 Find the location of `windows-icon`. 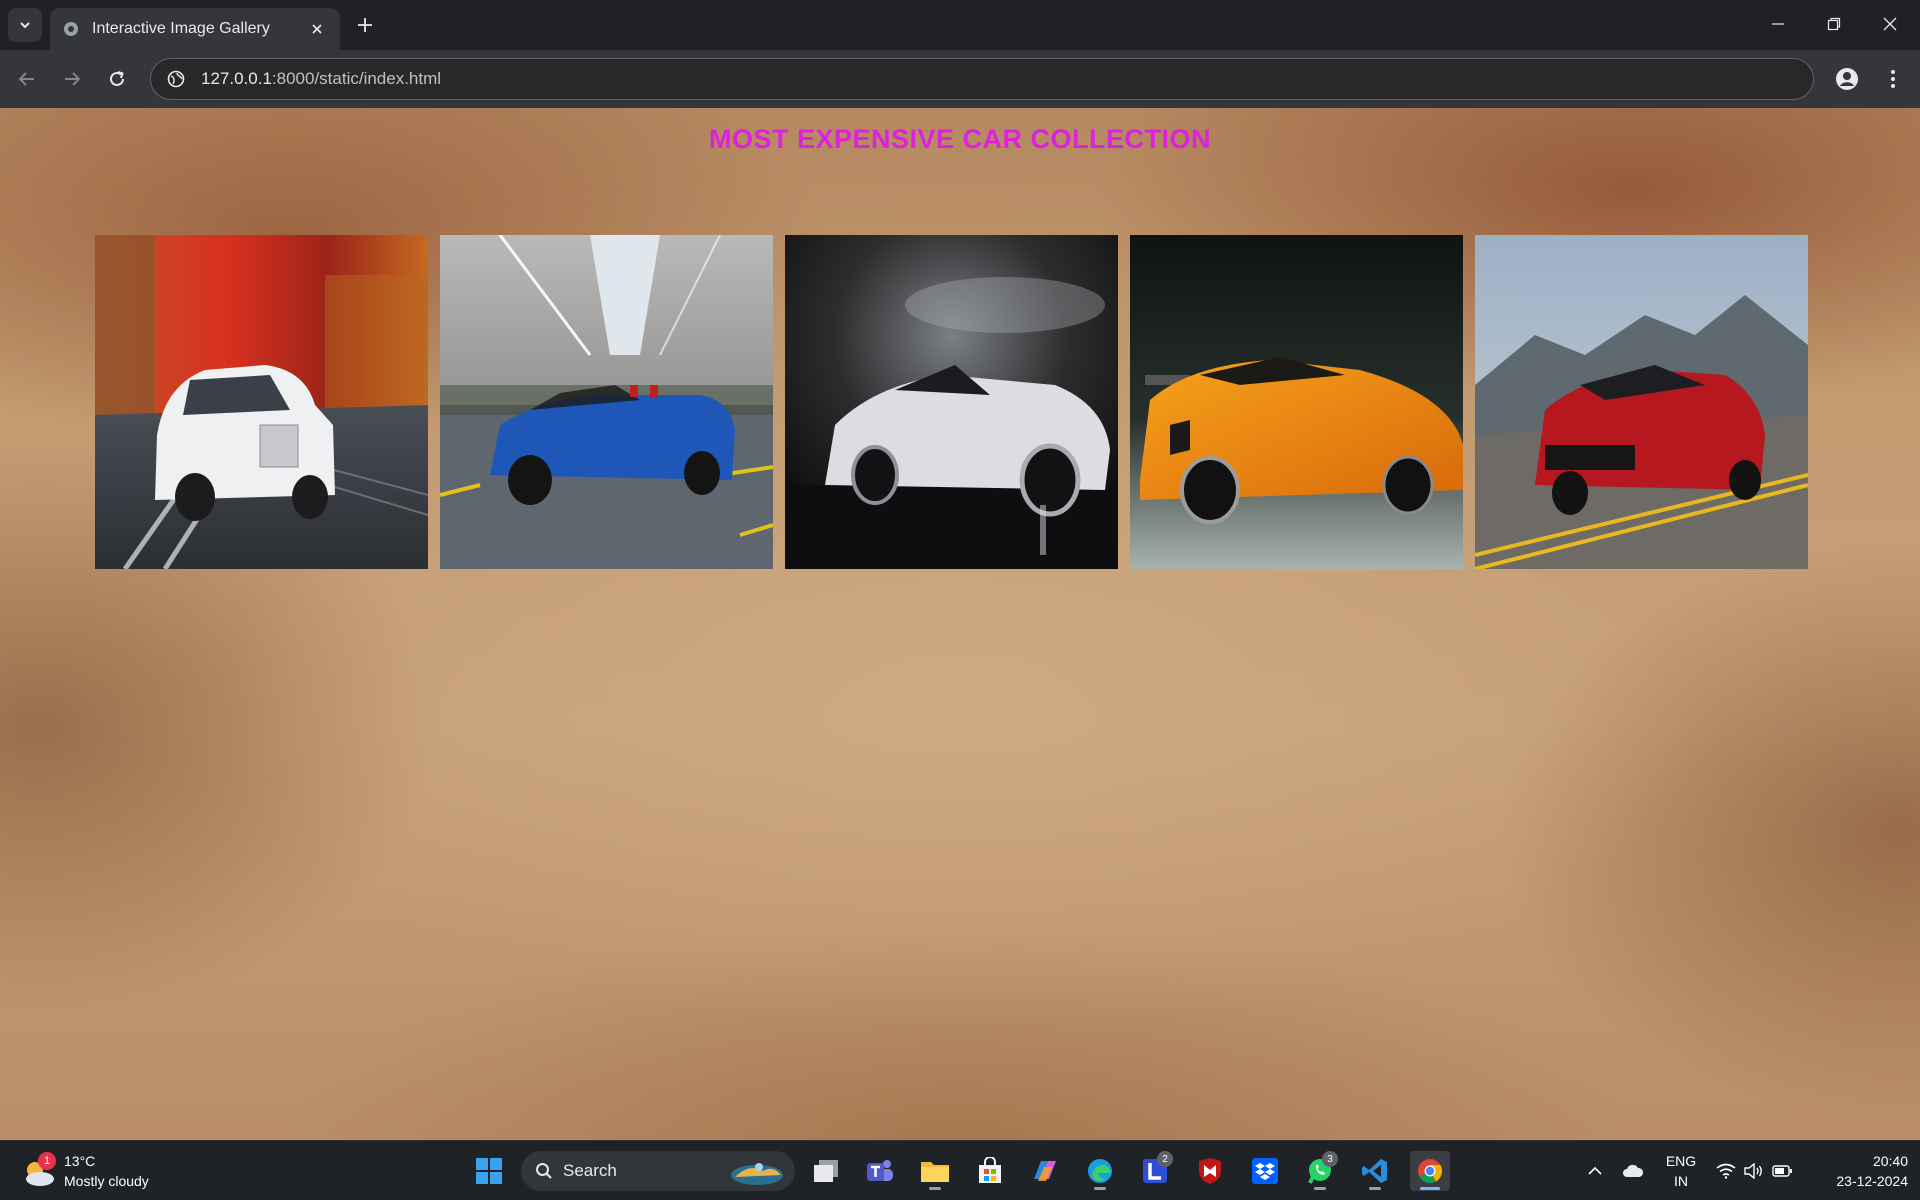

windows-icon is located at coordinates (489, 1171).